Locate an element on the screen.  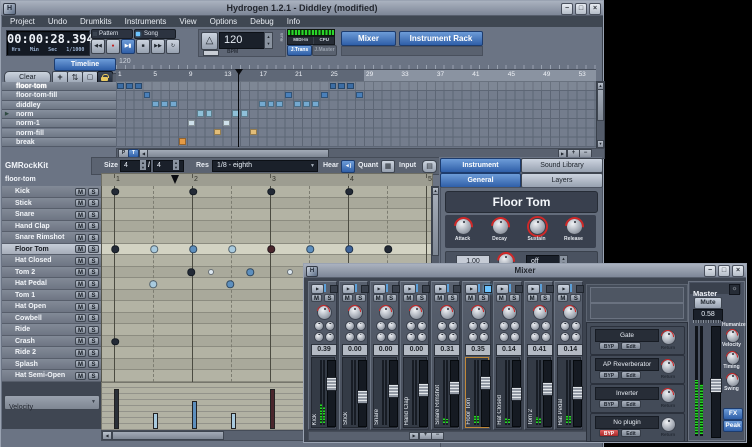
song-playhead-marker is located at coordinates (238, 72).